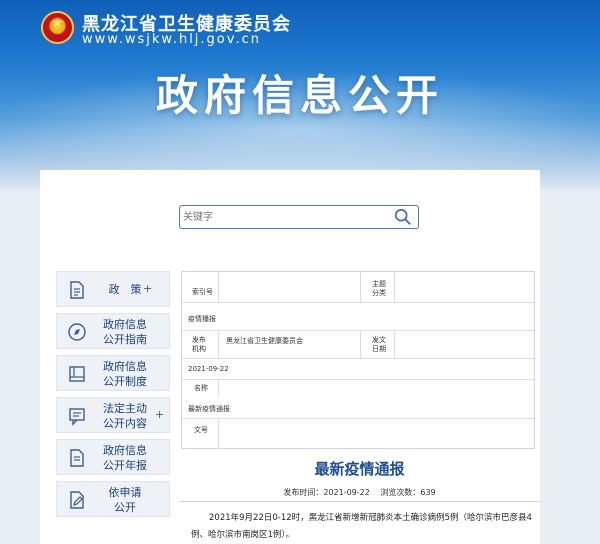 Image resolution: width=600 pixels, height=544 pixels. Describe the element at coordinates (77, 417) in the screenshot. I see `message-icon` at that location.